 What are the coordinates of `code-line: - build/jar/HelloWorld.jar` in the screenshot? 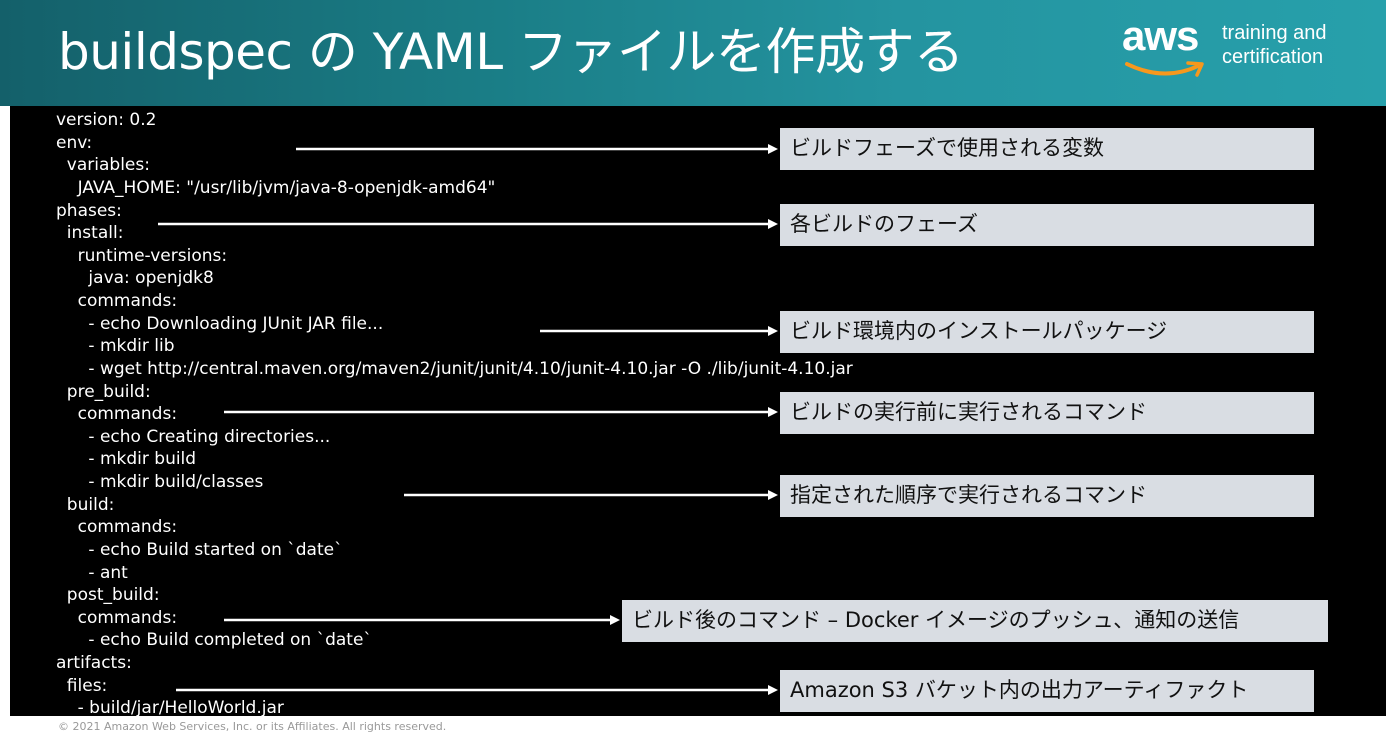 It's located at (170, 708).